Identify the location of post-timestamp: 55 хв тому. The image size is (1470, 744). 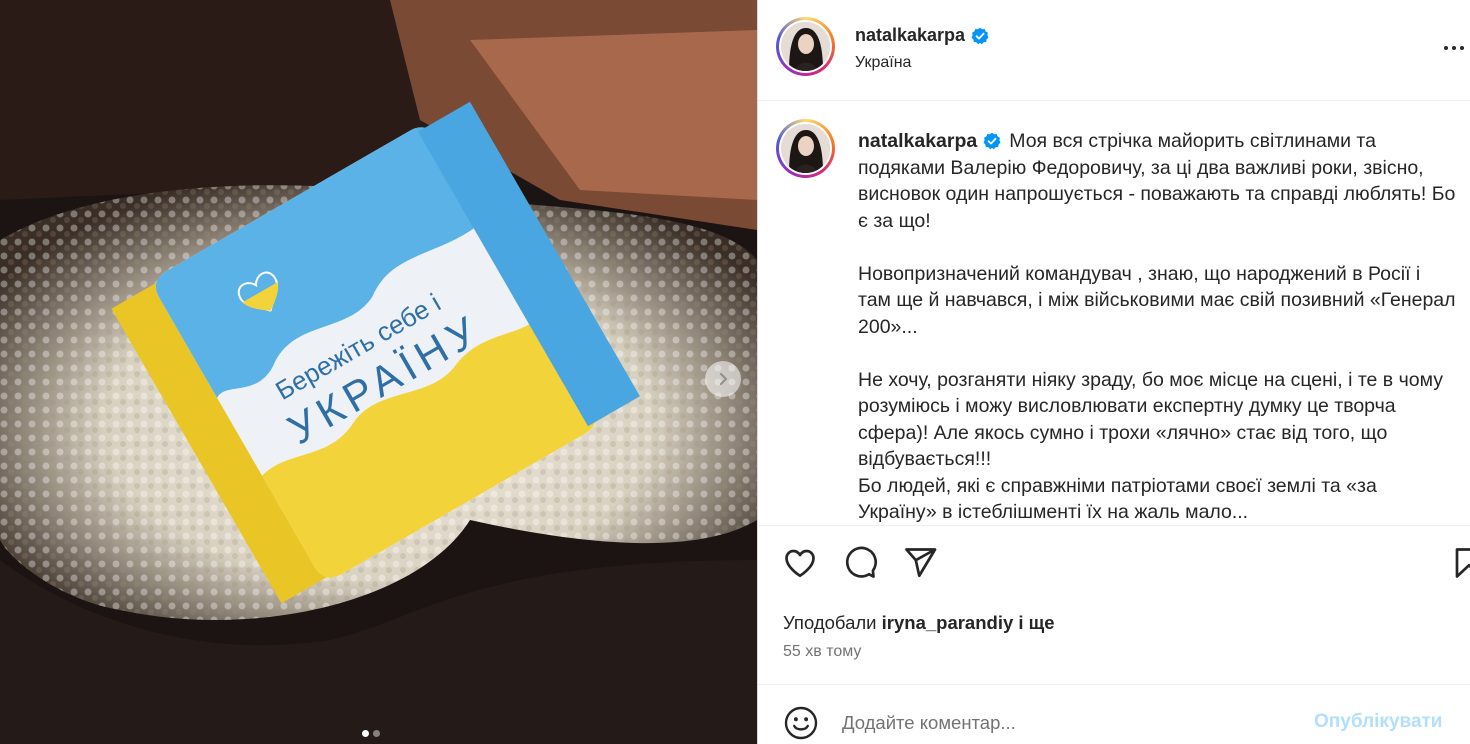
(822, 652).